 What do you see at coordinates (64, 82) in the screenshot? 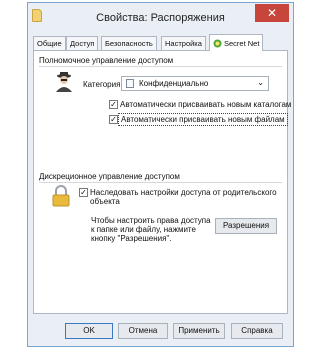
I see `agent-icon` at bounding box center [64, 82].